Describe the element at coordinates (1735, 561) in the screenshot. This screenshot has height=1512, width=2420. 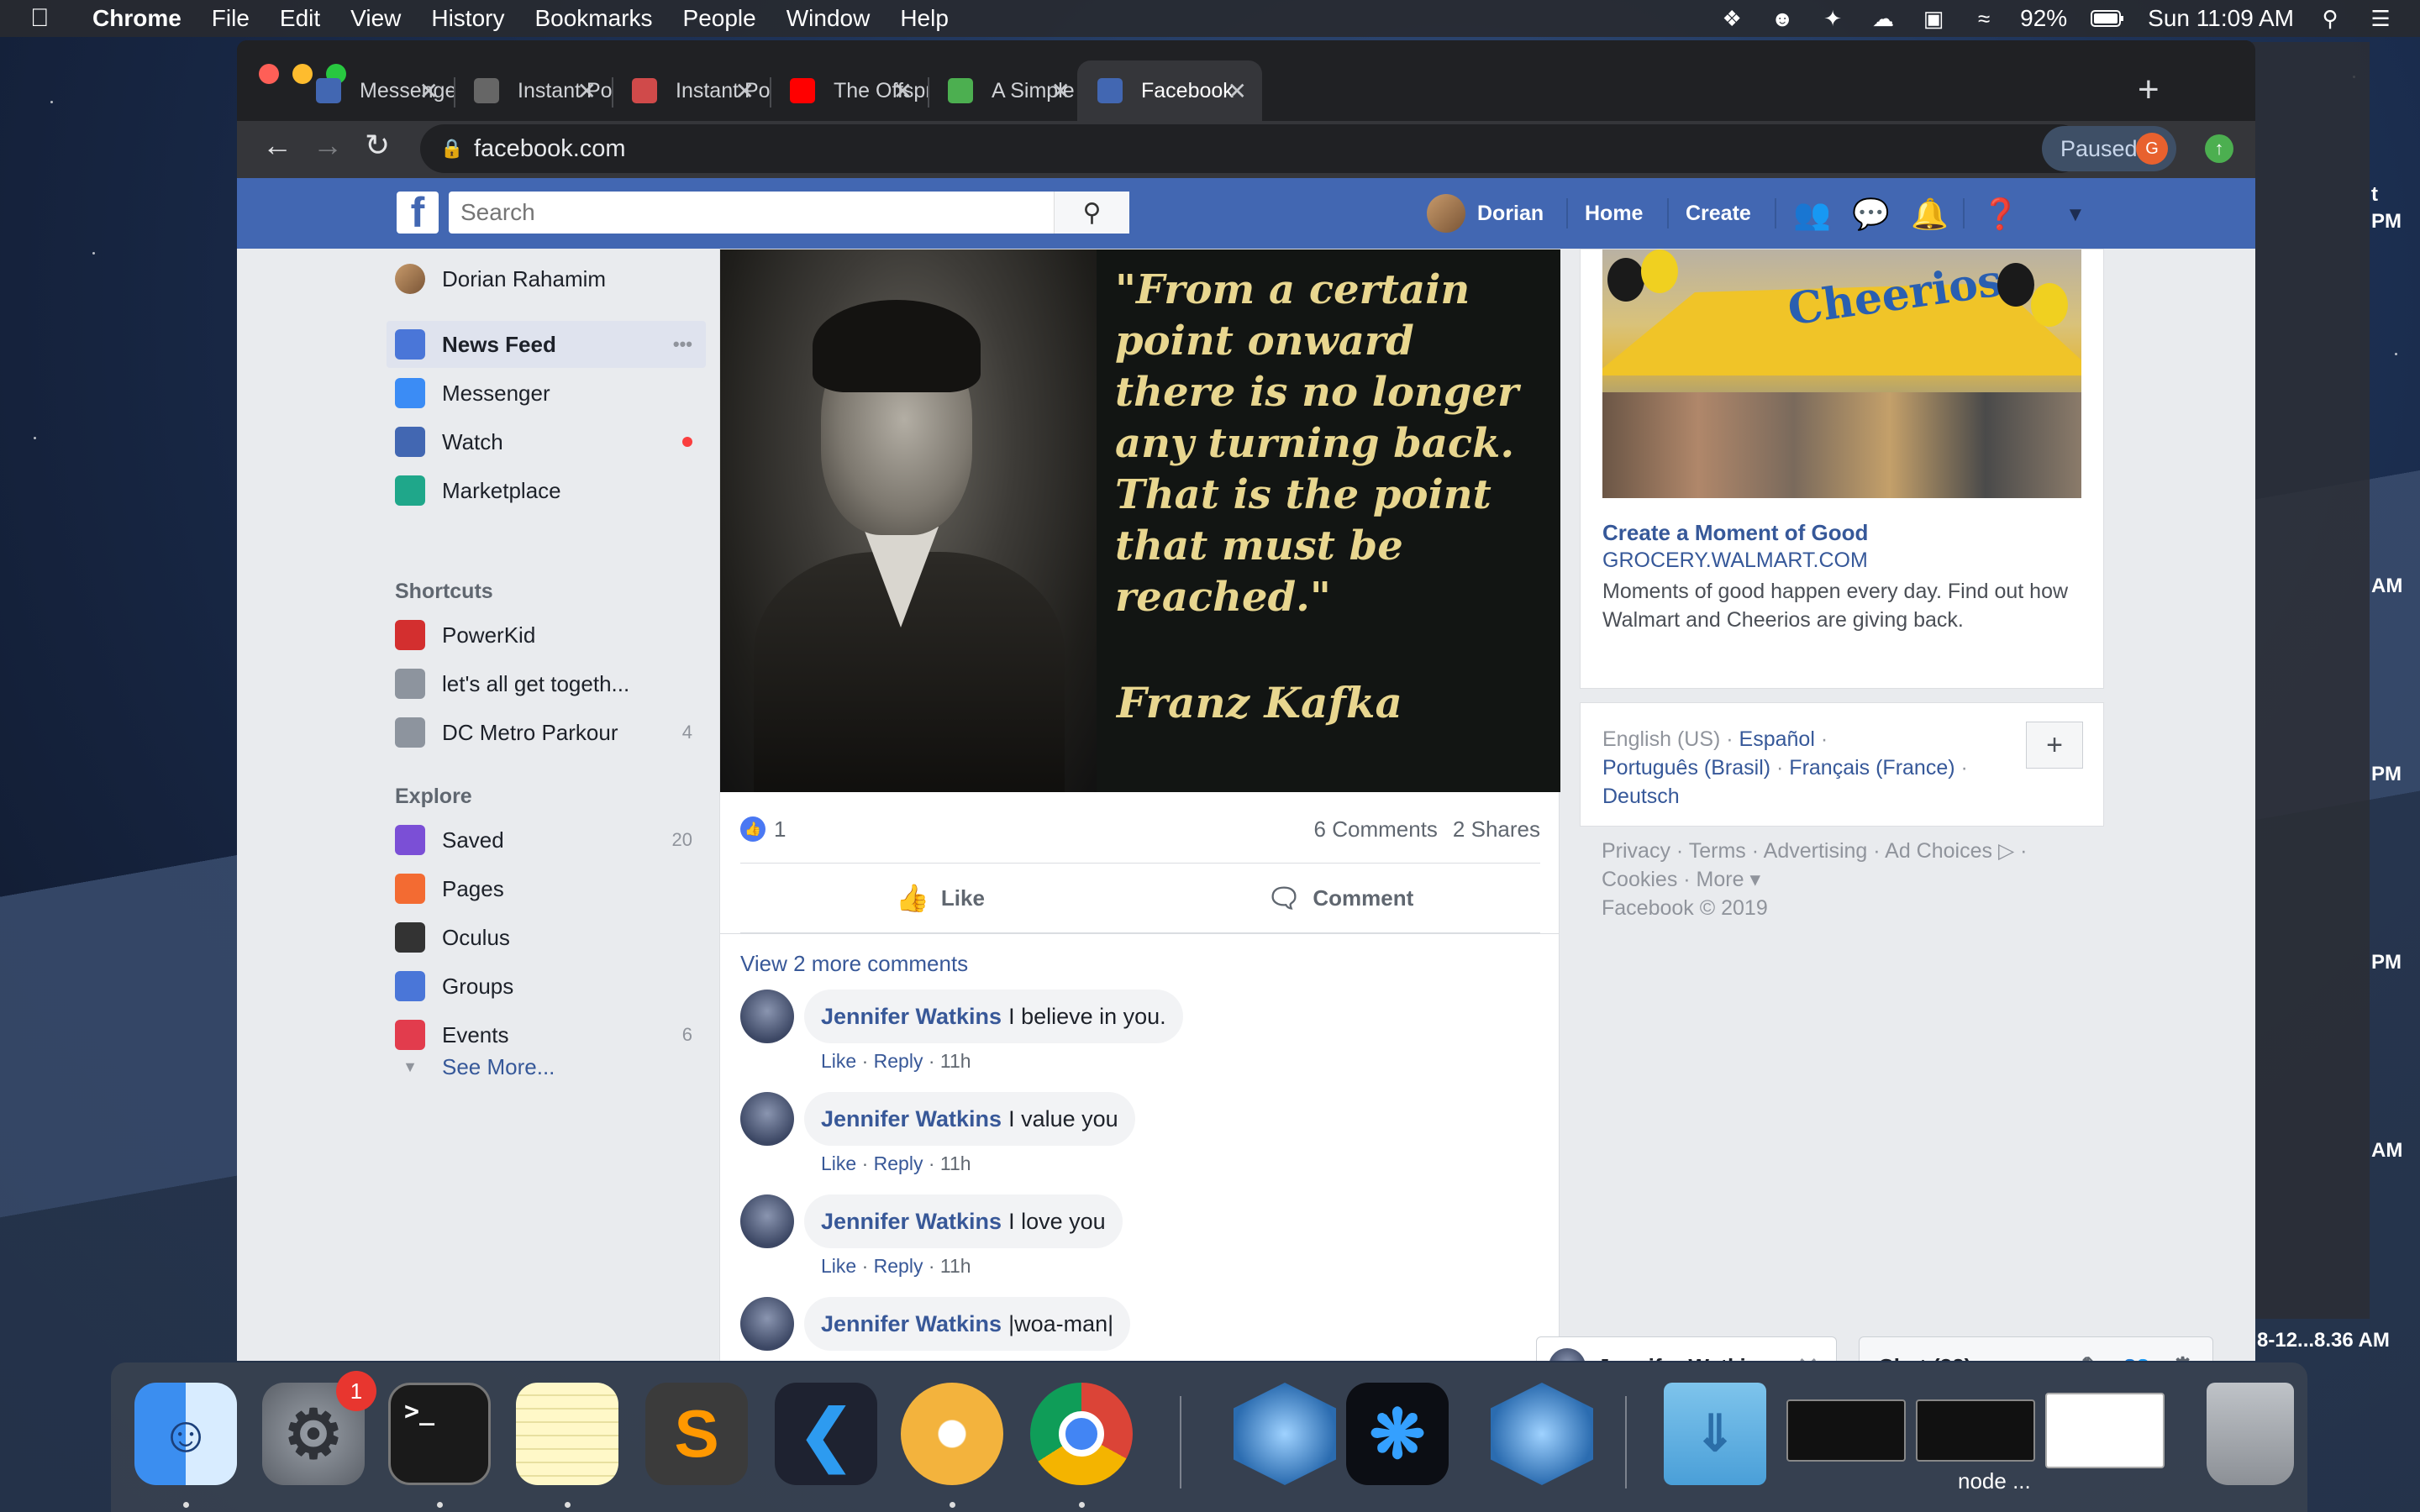
I see `ad-url: GROCERY.WALMART.COM` at that location.